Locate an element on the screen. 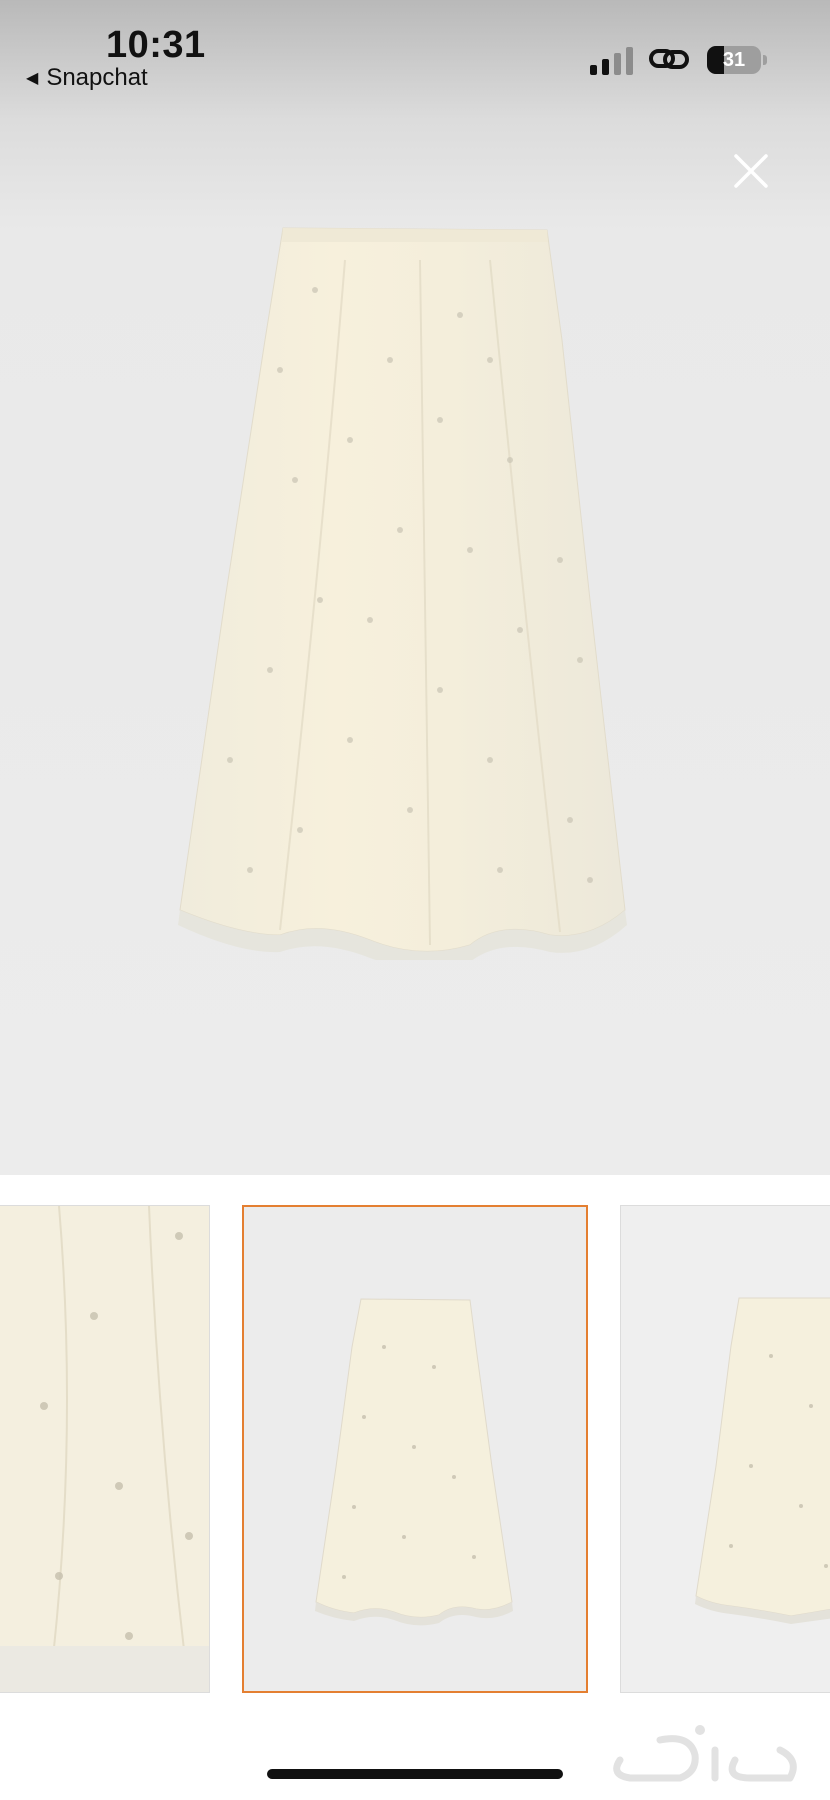  haraj-logo is located at coordinates (705, 1753).